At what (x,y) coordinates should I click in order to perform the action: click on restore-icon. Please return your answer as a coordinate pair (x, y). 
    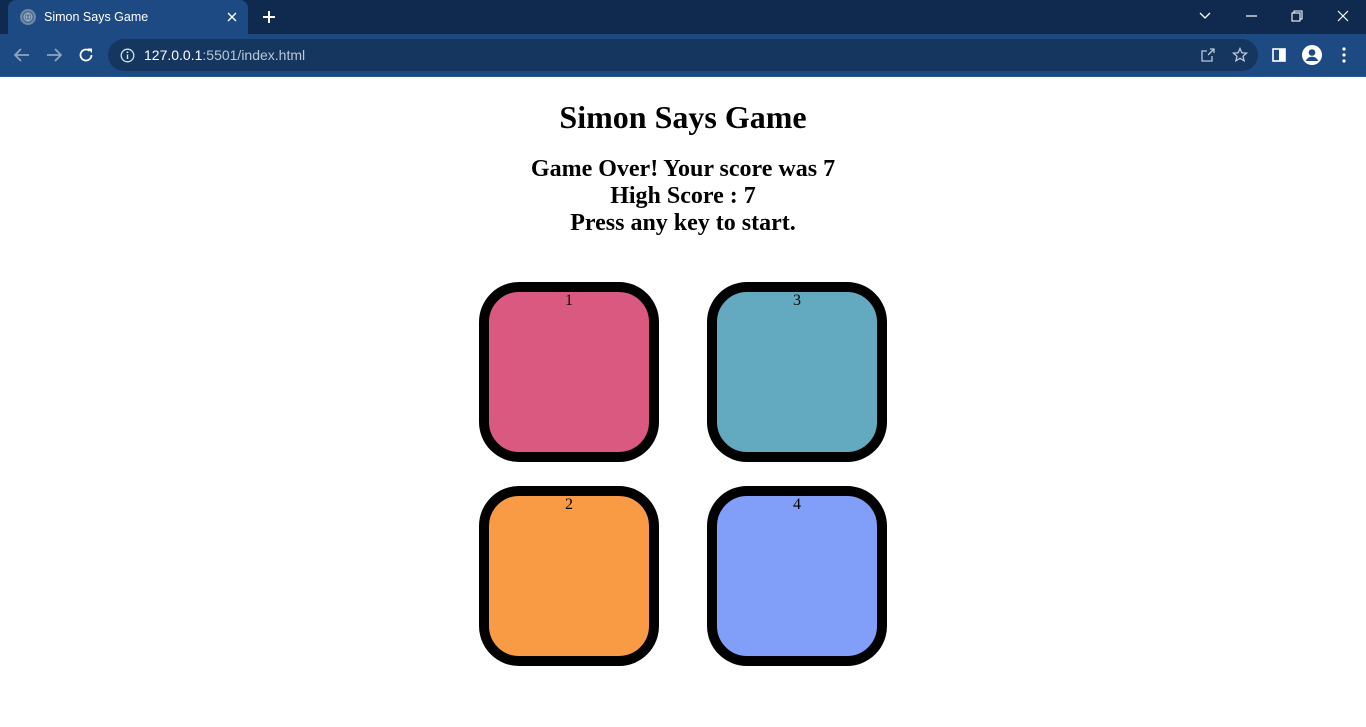
    Looking at the image, I should click on (1297, 16).